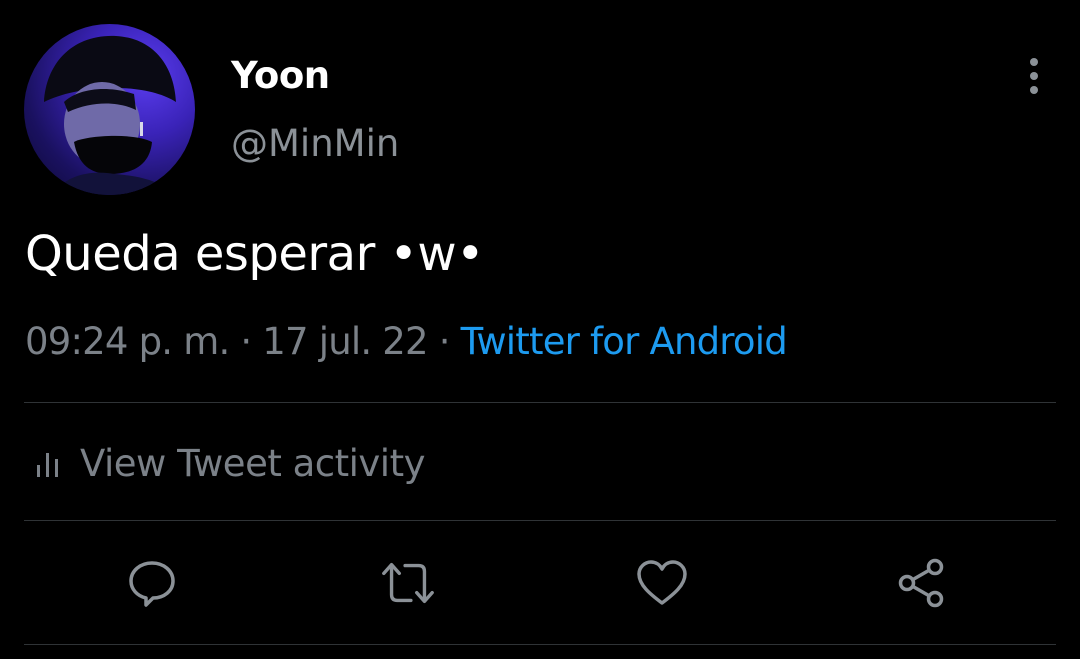 This screenshot has height=659, width=1080. What do you see at coordinates (315, 143) in the screenshot?
I see `author-handle: @MinMin` at bounding box center [315, 143].